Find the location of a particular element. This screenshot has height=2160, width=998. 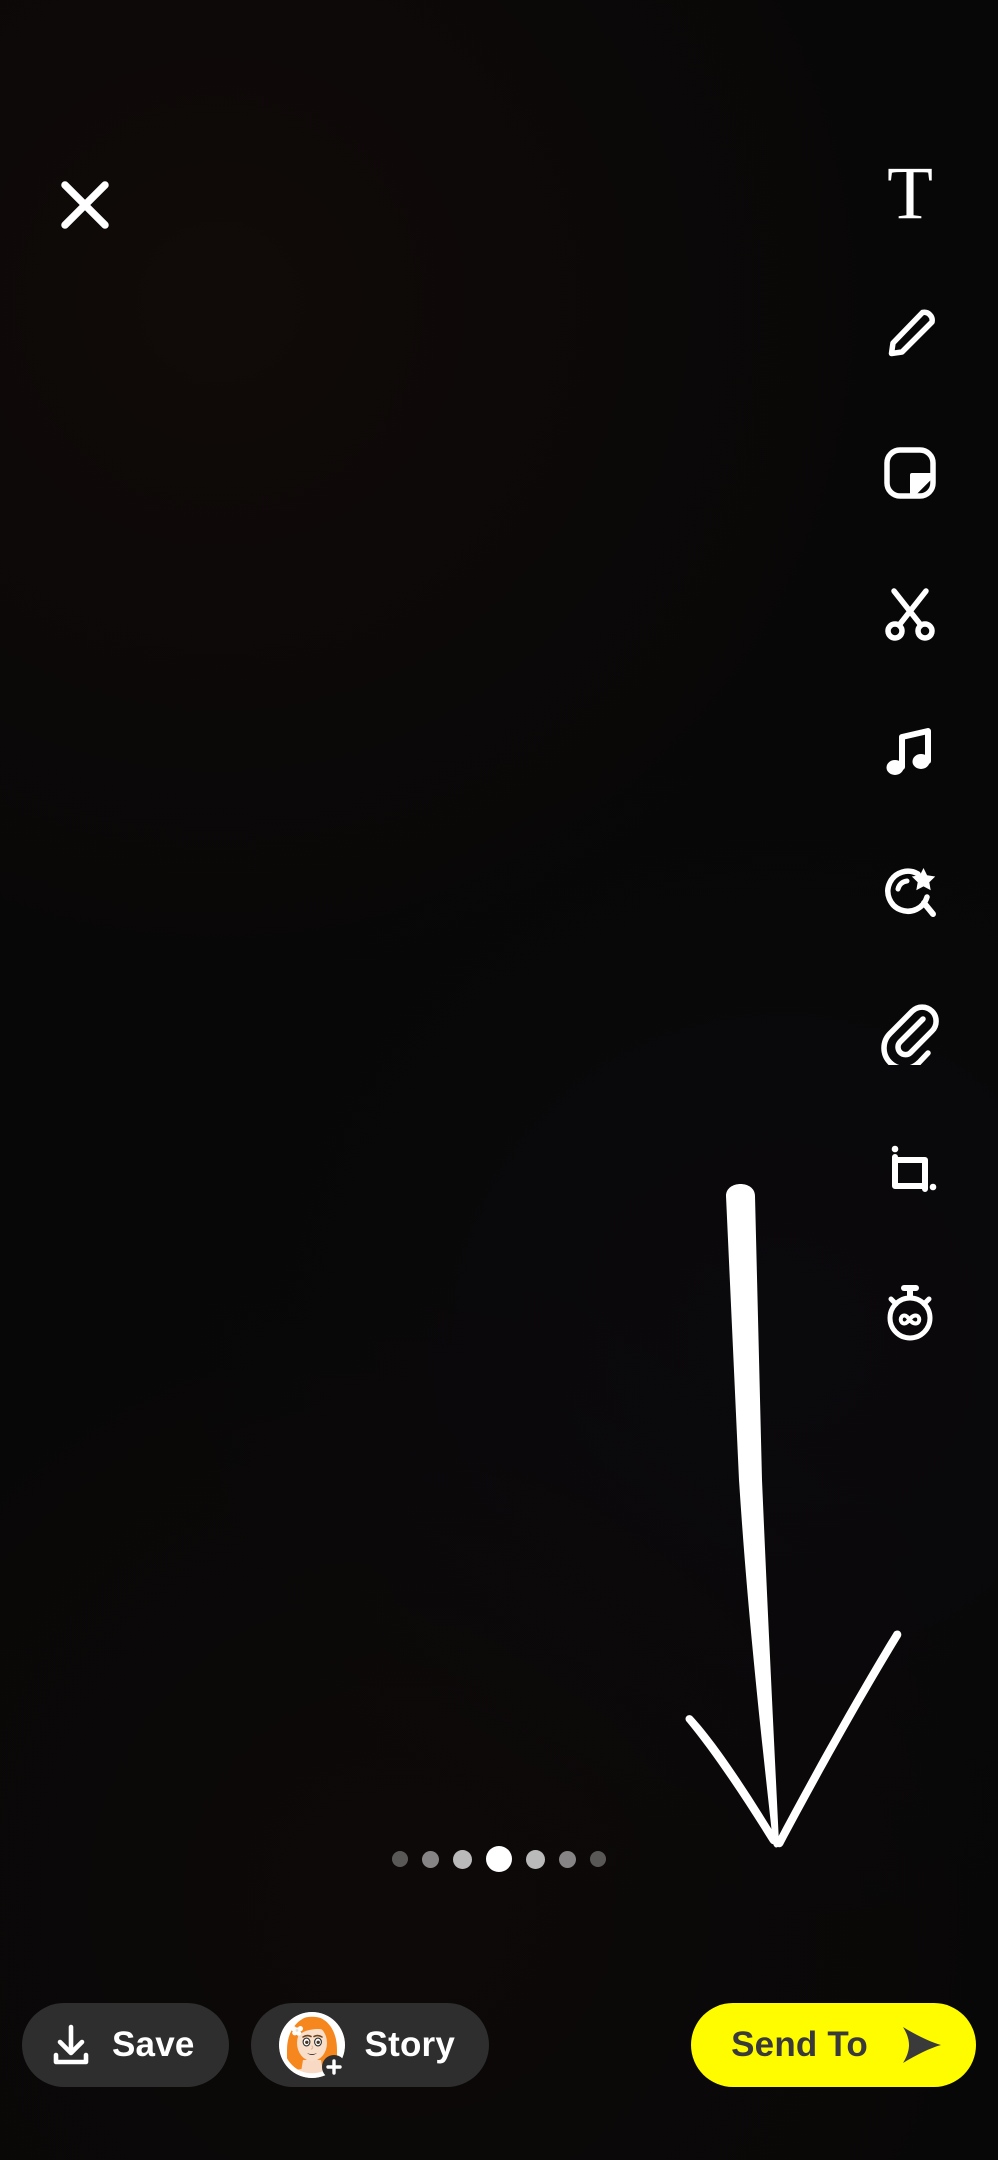

sticker-icon is located at coordinates (910, 473).